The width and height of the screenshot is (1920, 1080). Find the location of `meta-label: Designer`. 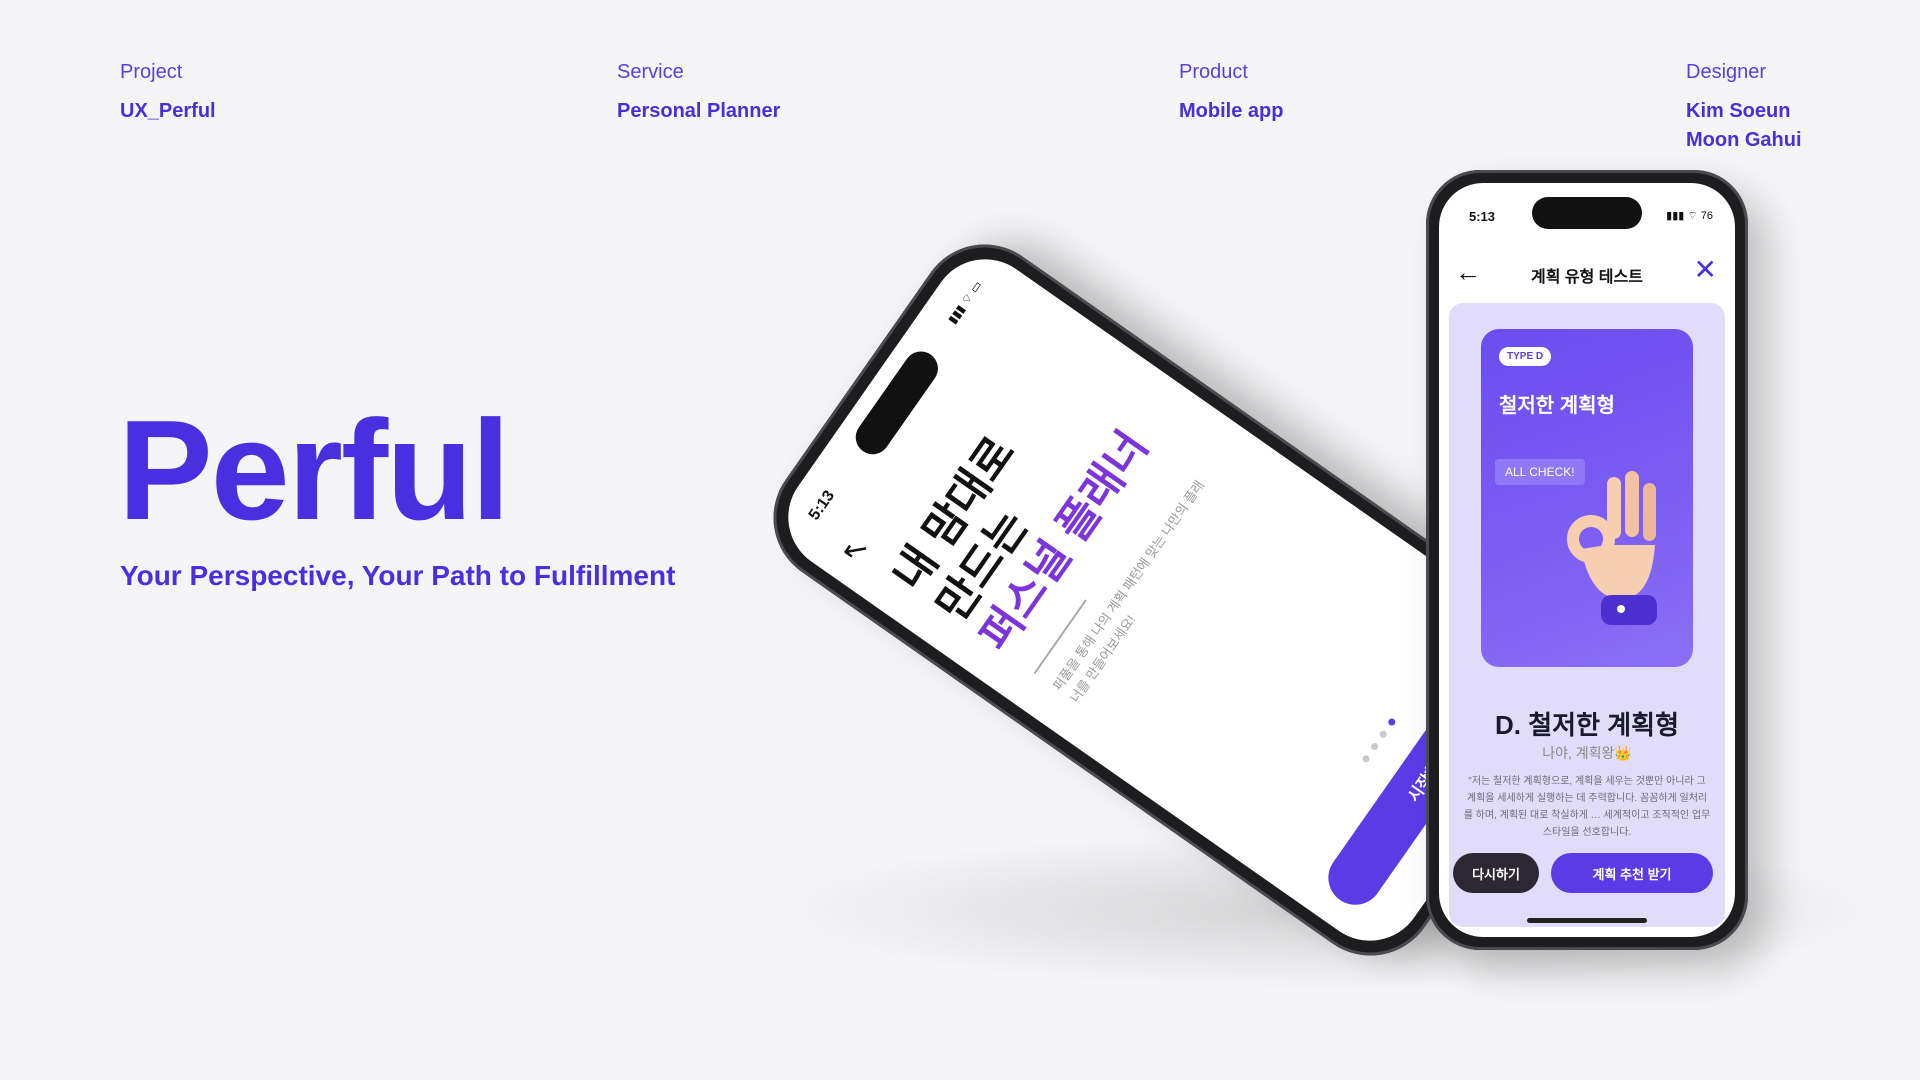

meta-label: Designer is located at coordinates (1726, 72).